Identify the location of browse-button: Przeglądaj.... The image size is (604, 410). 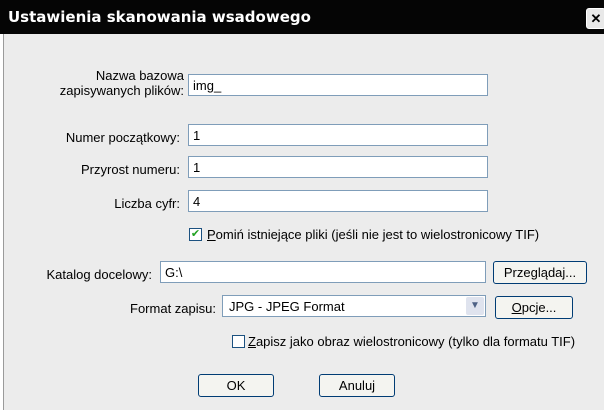
(540, 272).